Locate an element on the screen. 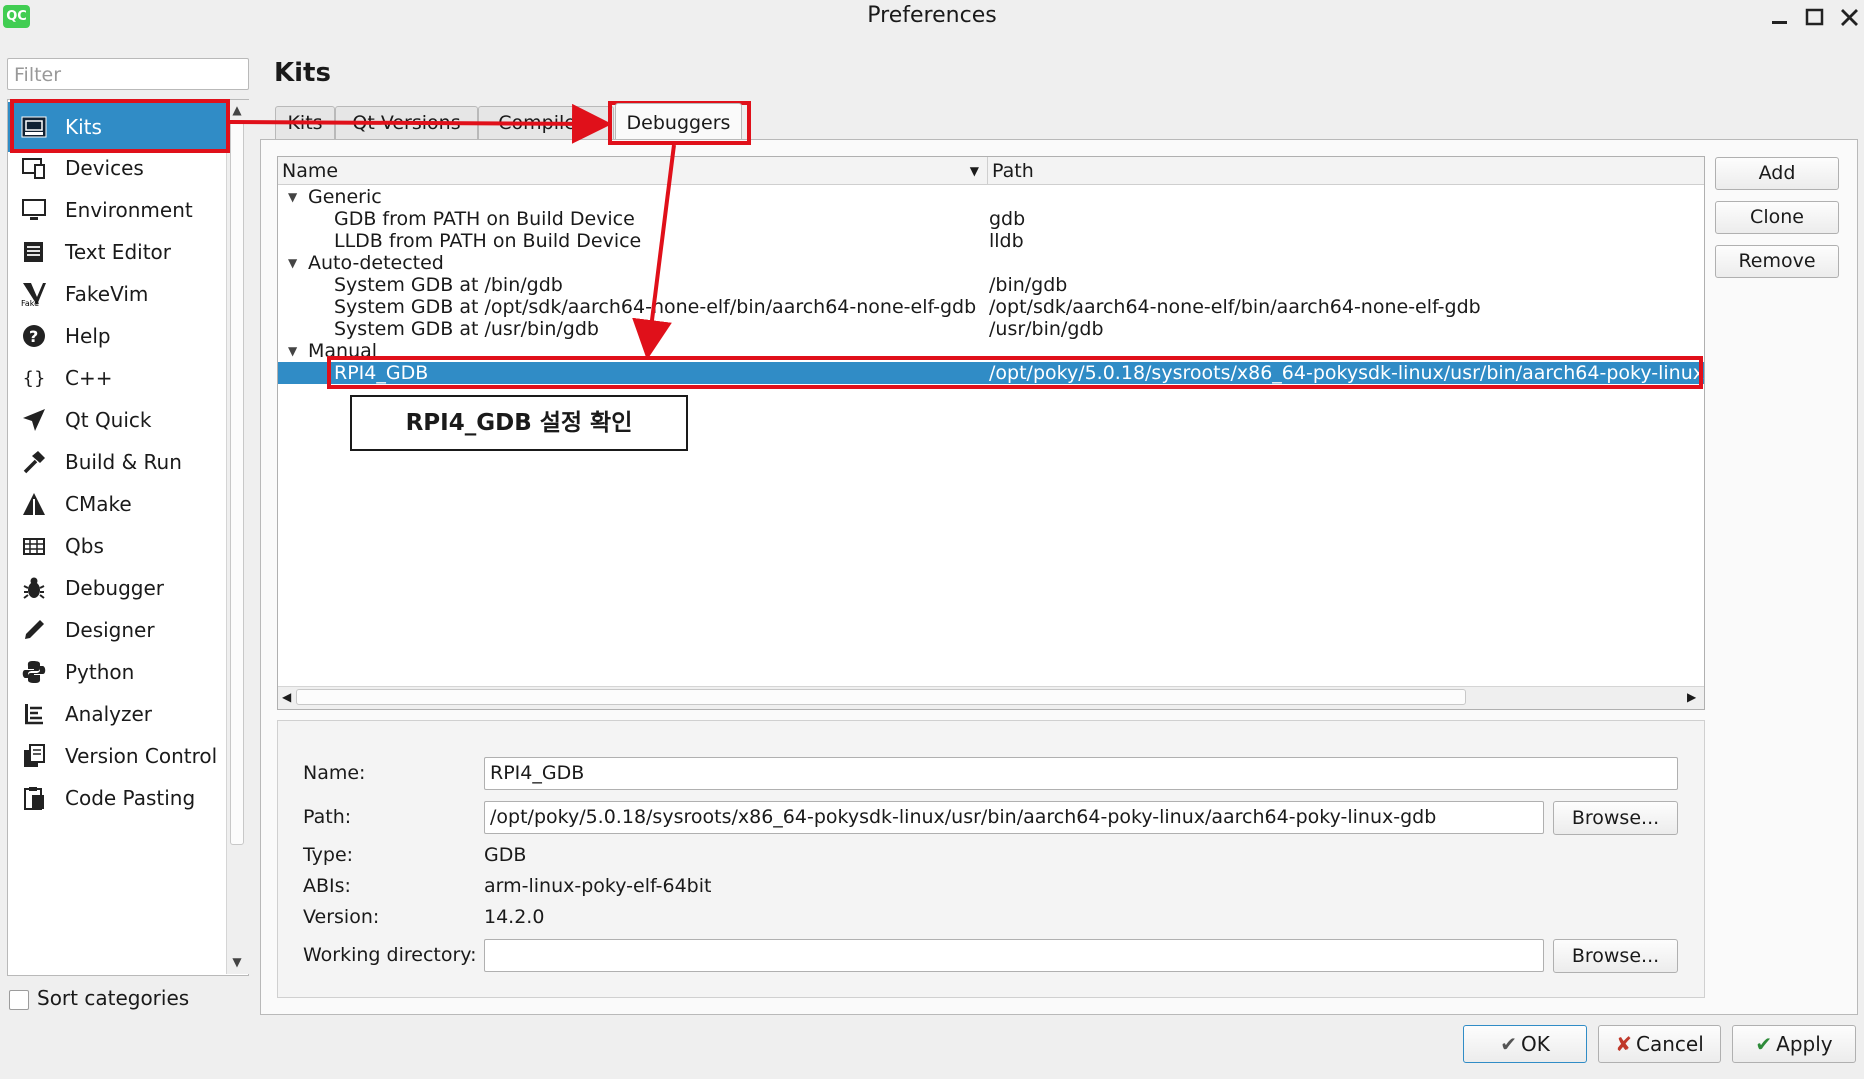 The height and width of the screenshot is (1079, 1864). arrow-debuggers-to-row is located at coordinates (654, 252).